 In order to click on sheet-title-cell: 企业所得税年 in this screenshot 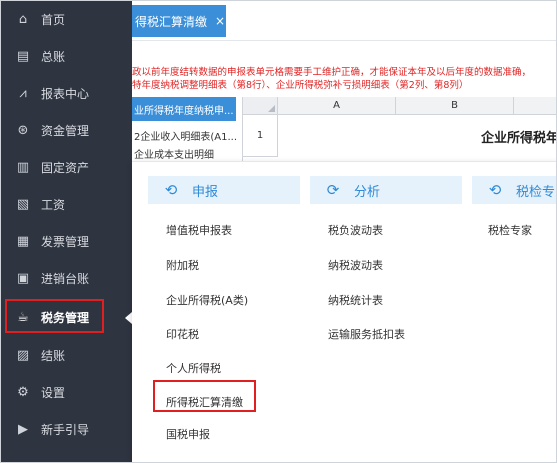, I will do `click(417, 136)`.